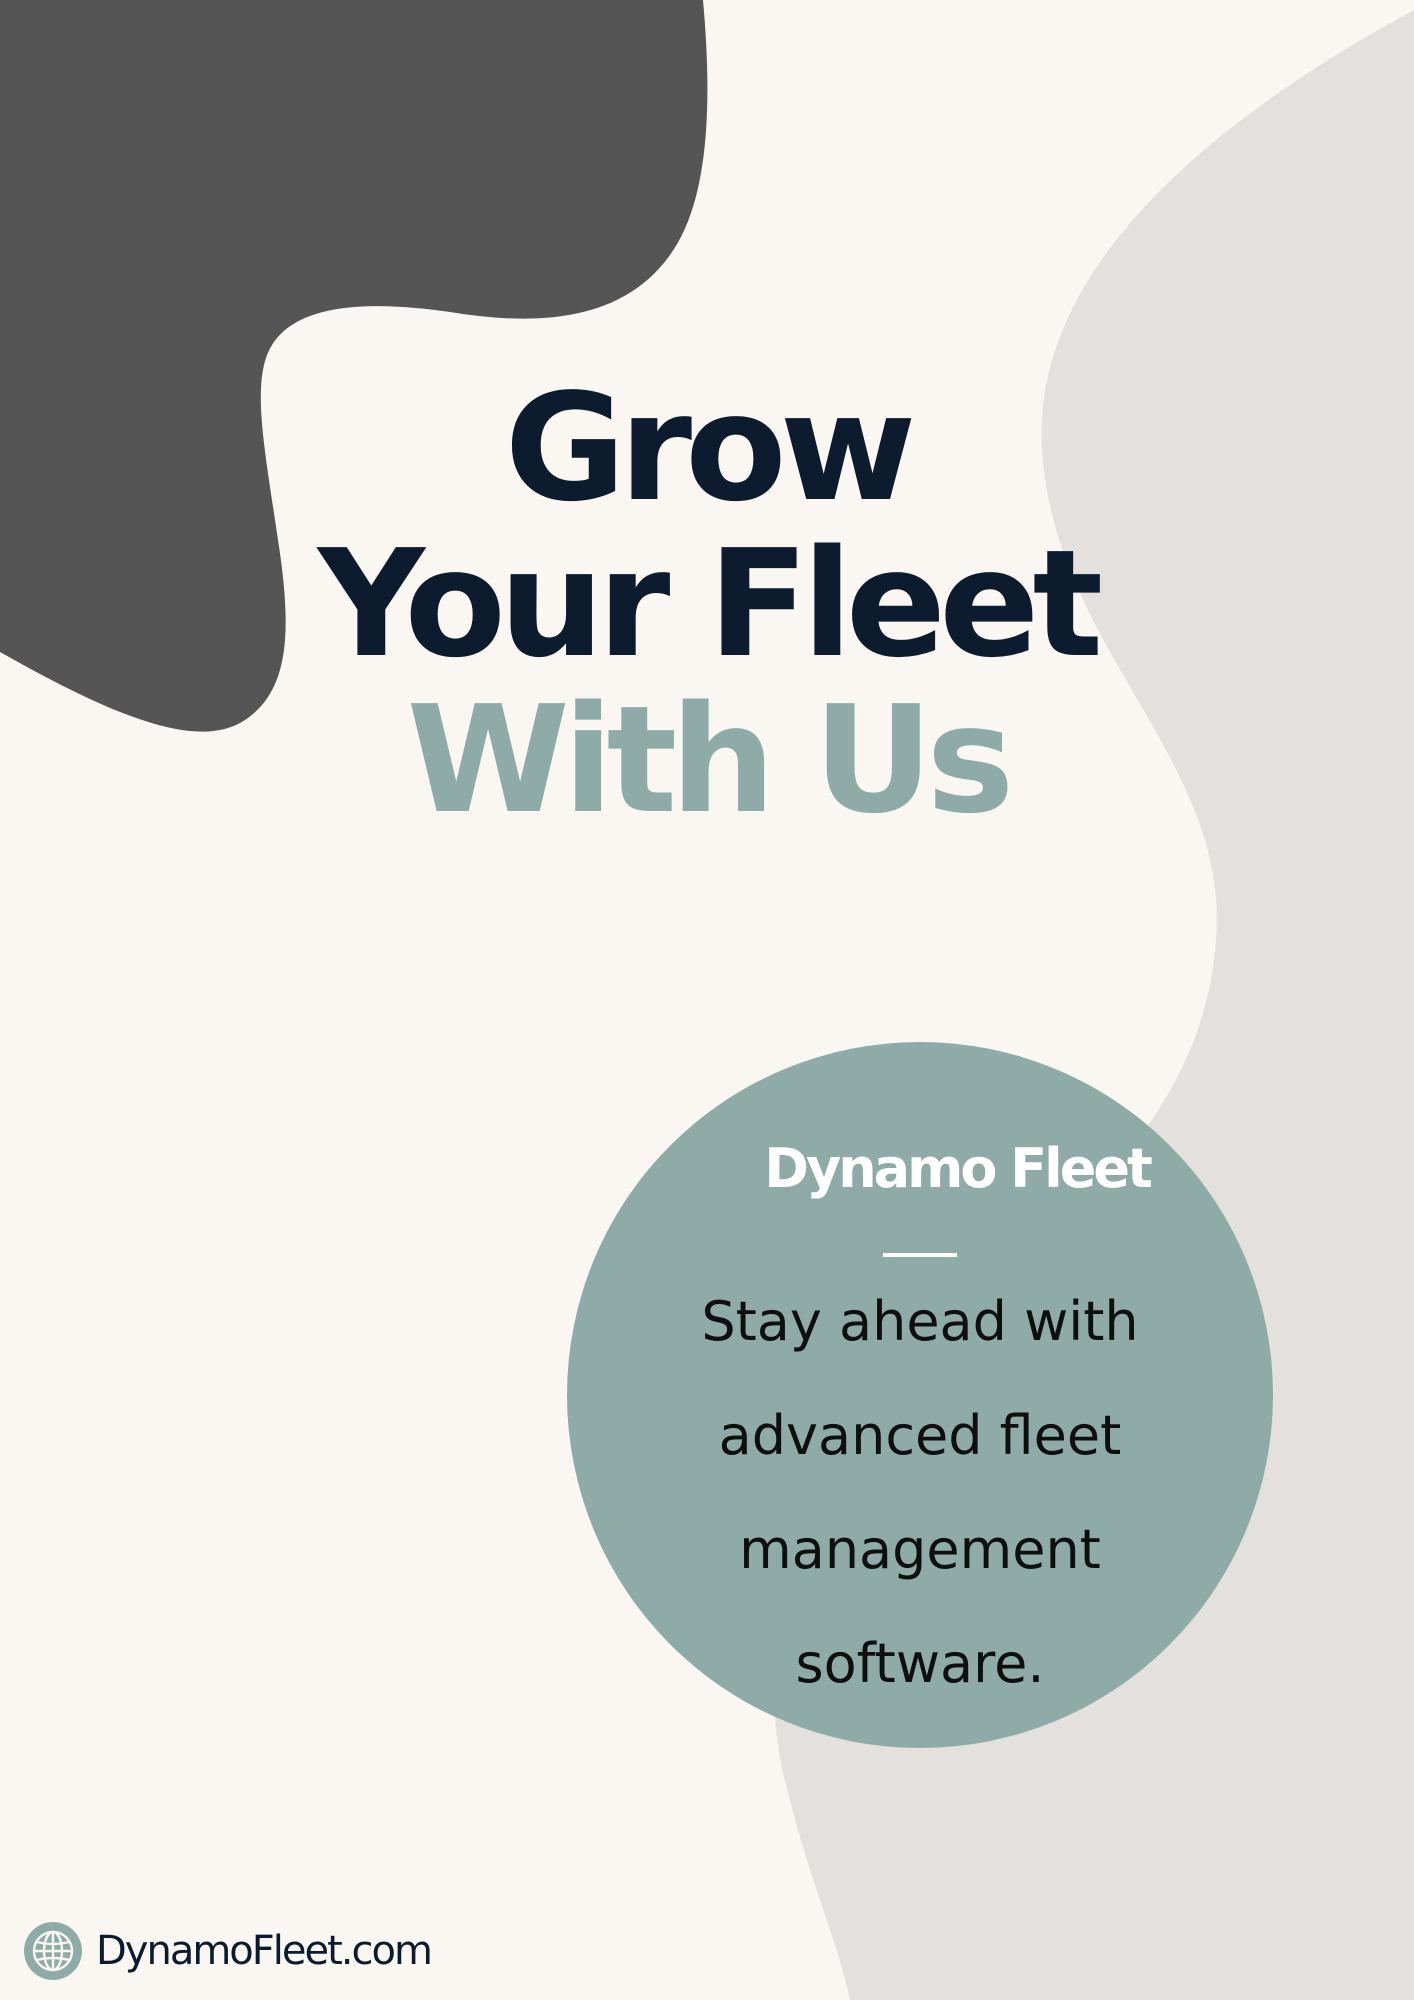 Image resolution: width=1414 pixels, height=2000 pixels. What do you see at coordinates (710, 604) in the screenshot?
I see `headline-line-2: Your Fleet` at bounding box center [710, 604].